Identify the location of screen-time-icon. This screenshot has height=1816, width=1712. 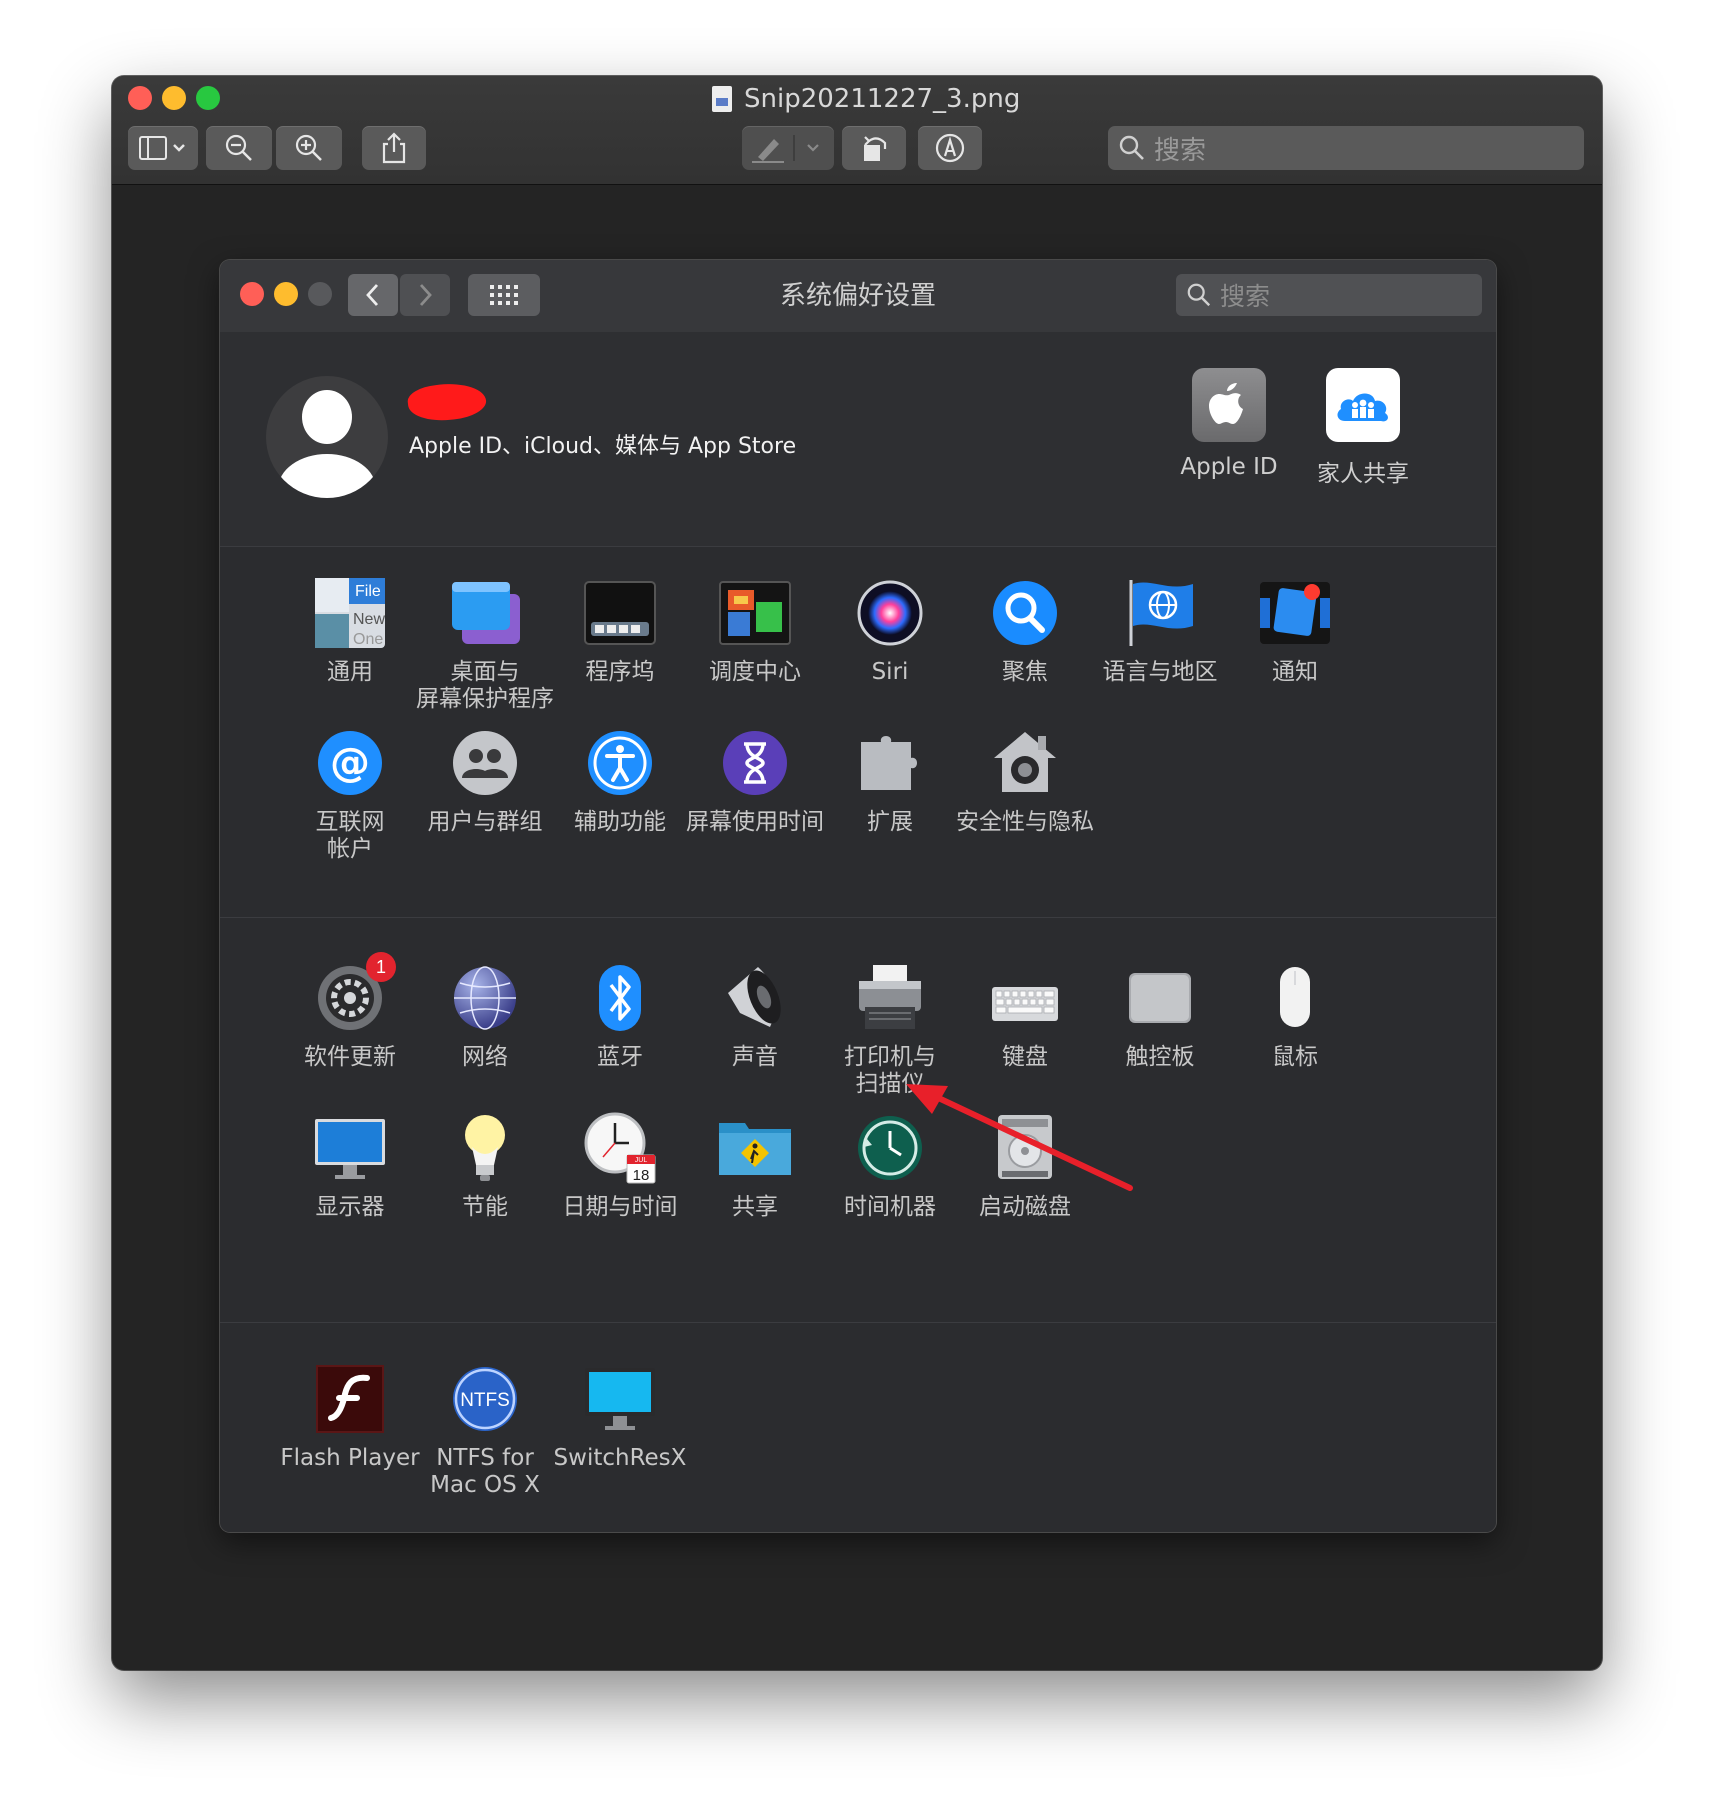
(755, 763).